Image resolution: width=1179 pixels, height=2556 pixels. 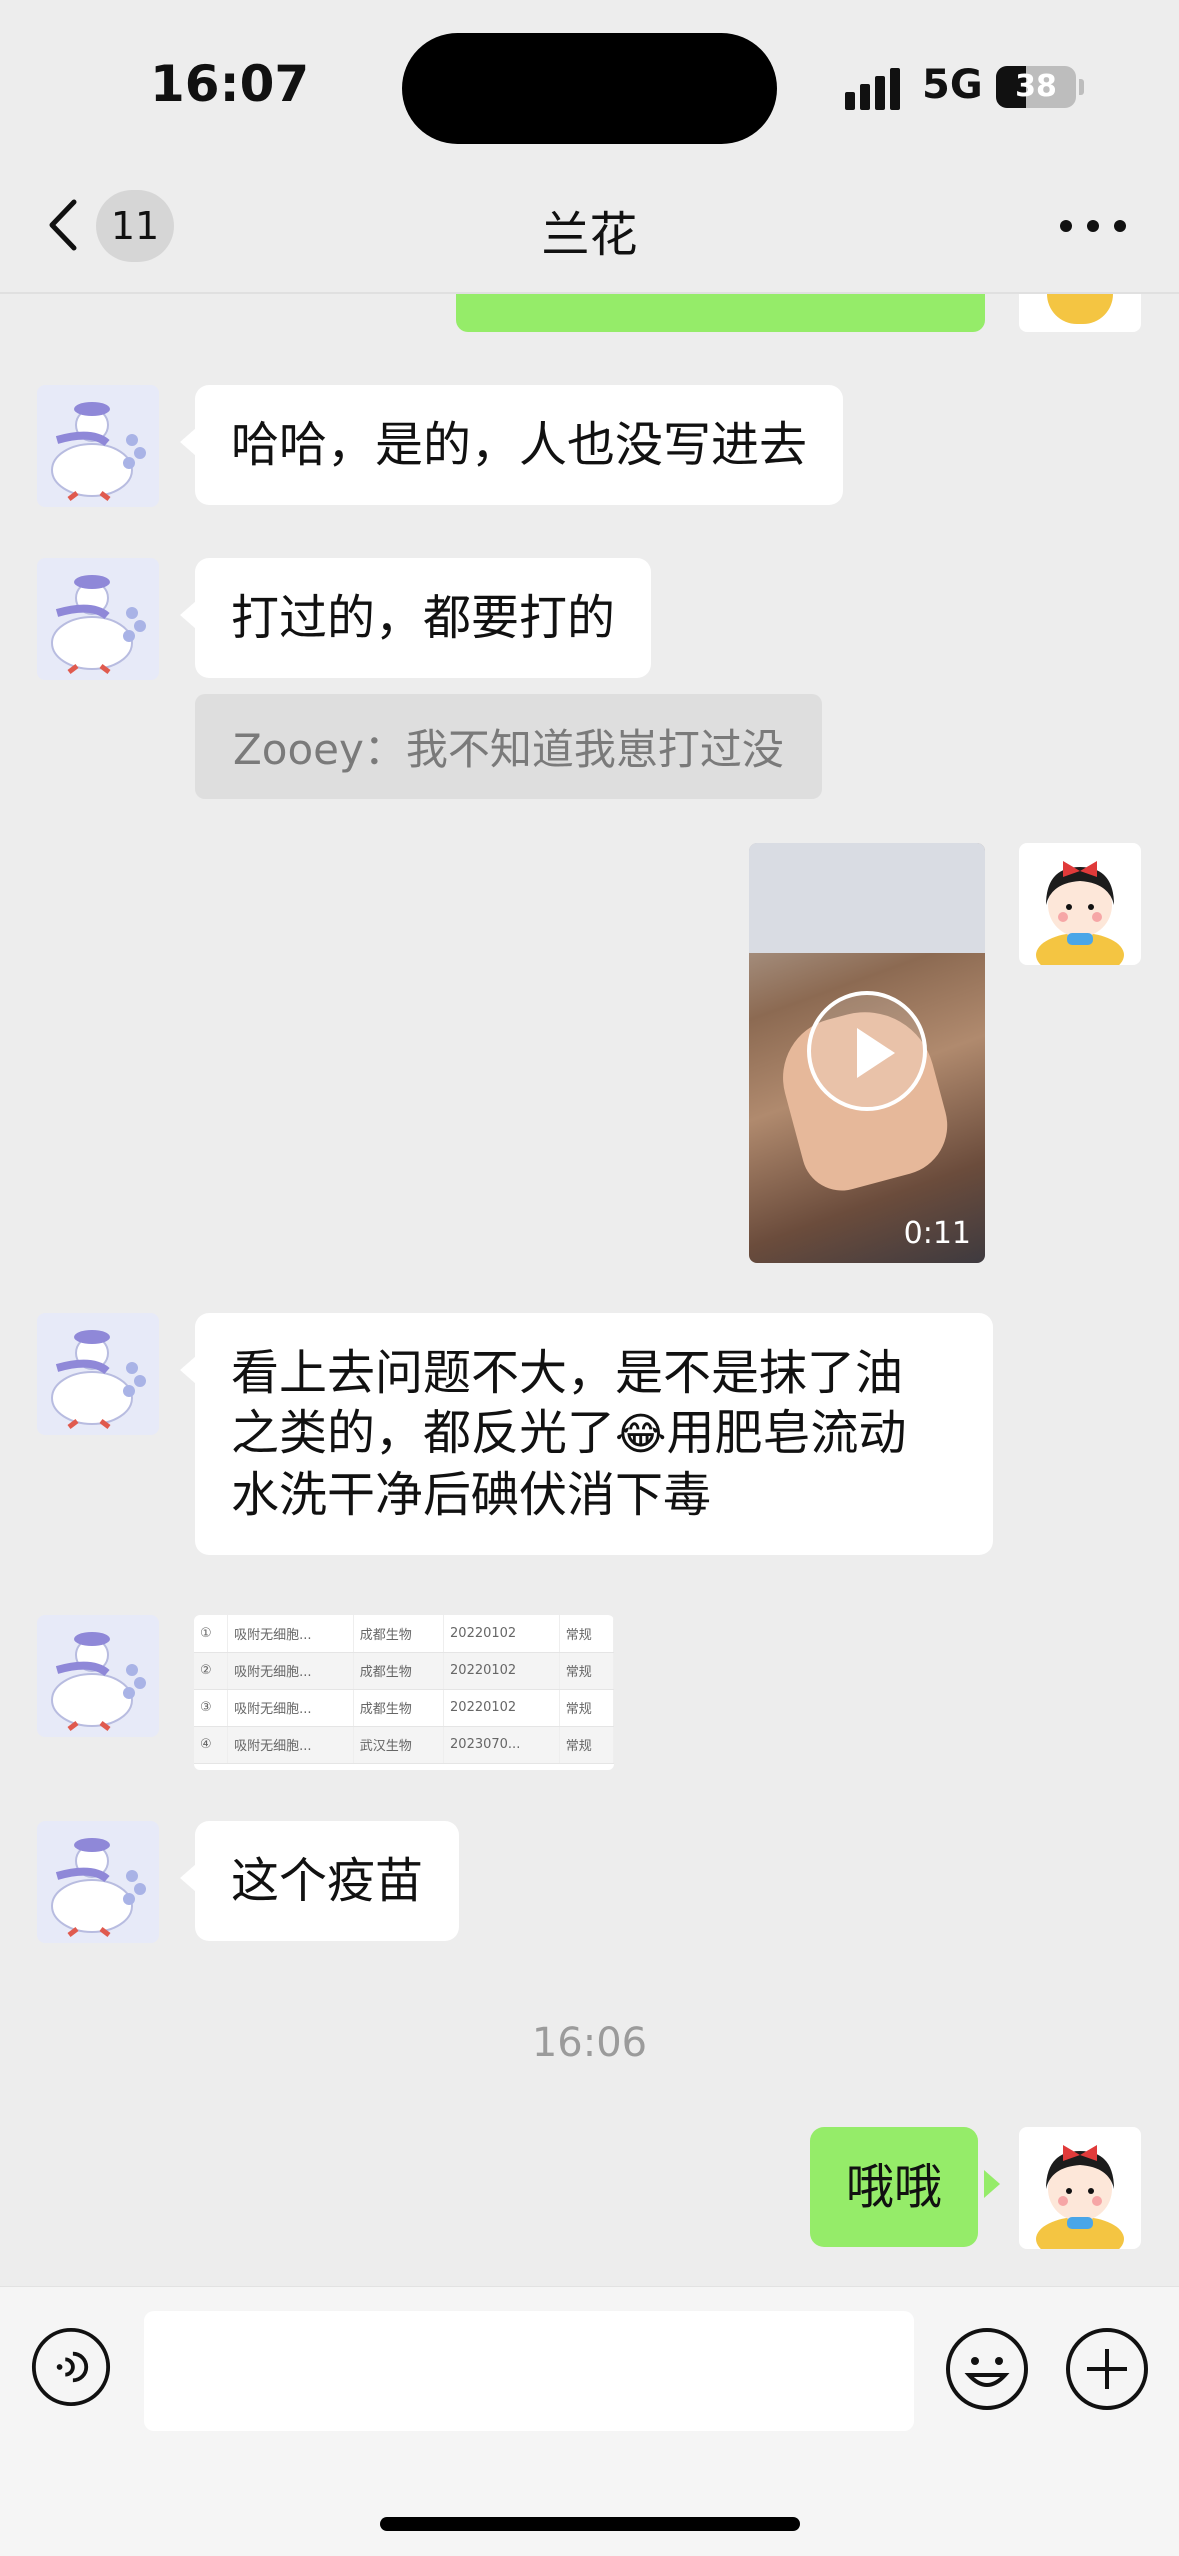 I want to click on table-cell: ①, so click(x=211, y=1634).